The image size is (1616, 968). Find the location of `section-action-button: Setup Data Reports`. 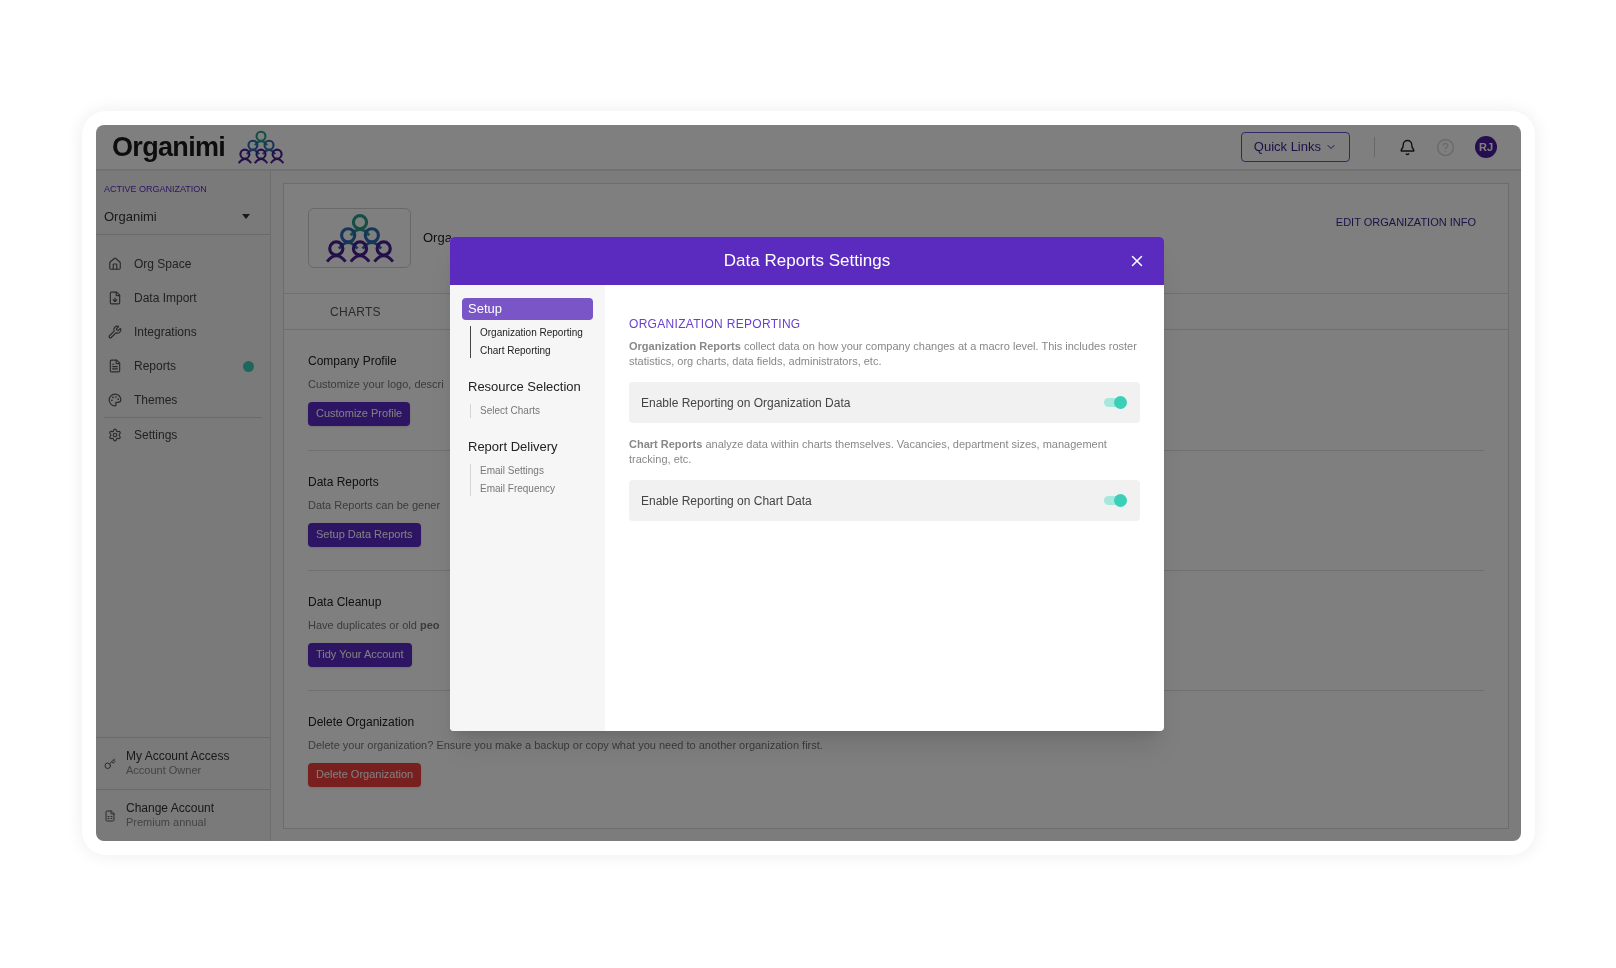

section-action-button: Setup Data Reports is located at coordinates (364, 534).